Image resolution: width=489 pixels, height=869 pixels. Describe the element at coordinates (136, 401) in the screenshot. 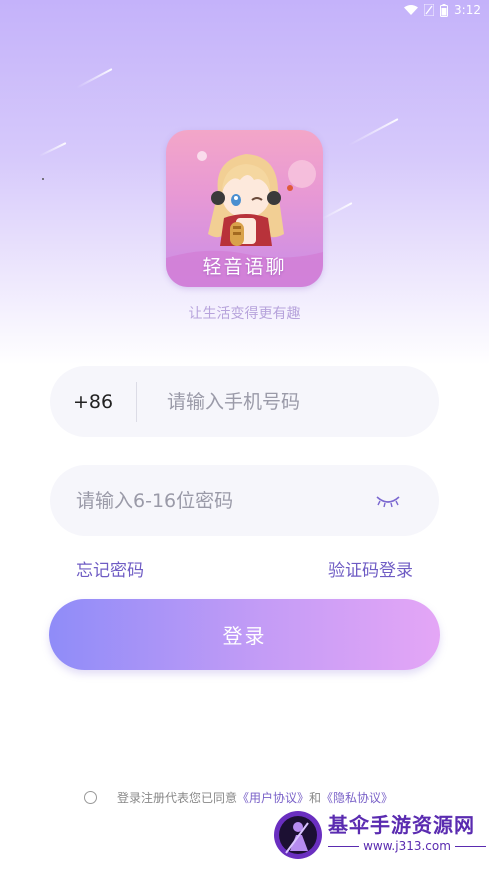

I see `field-divider` at that location.